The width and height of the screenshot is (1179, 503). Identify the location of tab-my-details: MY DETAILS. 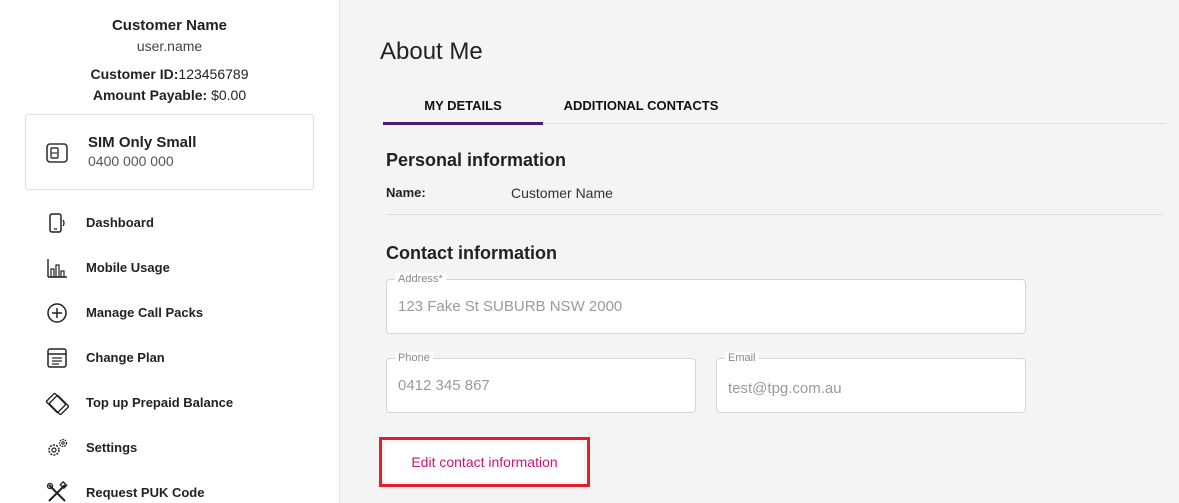
(463, 105).